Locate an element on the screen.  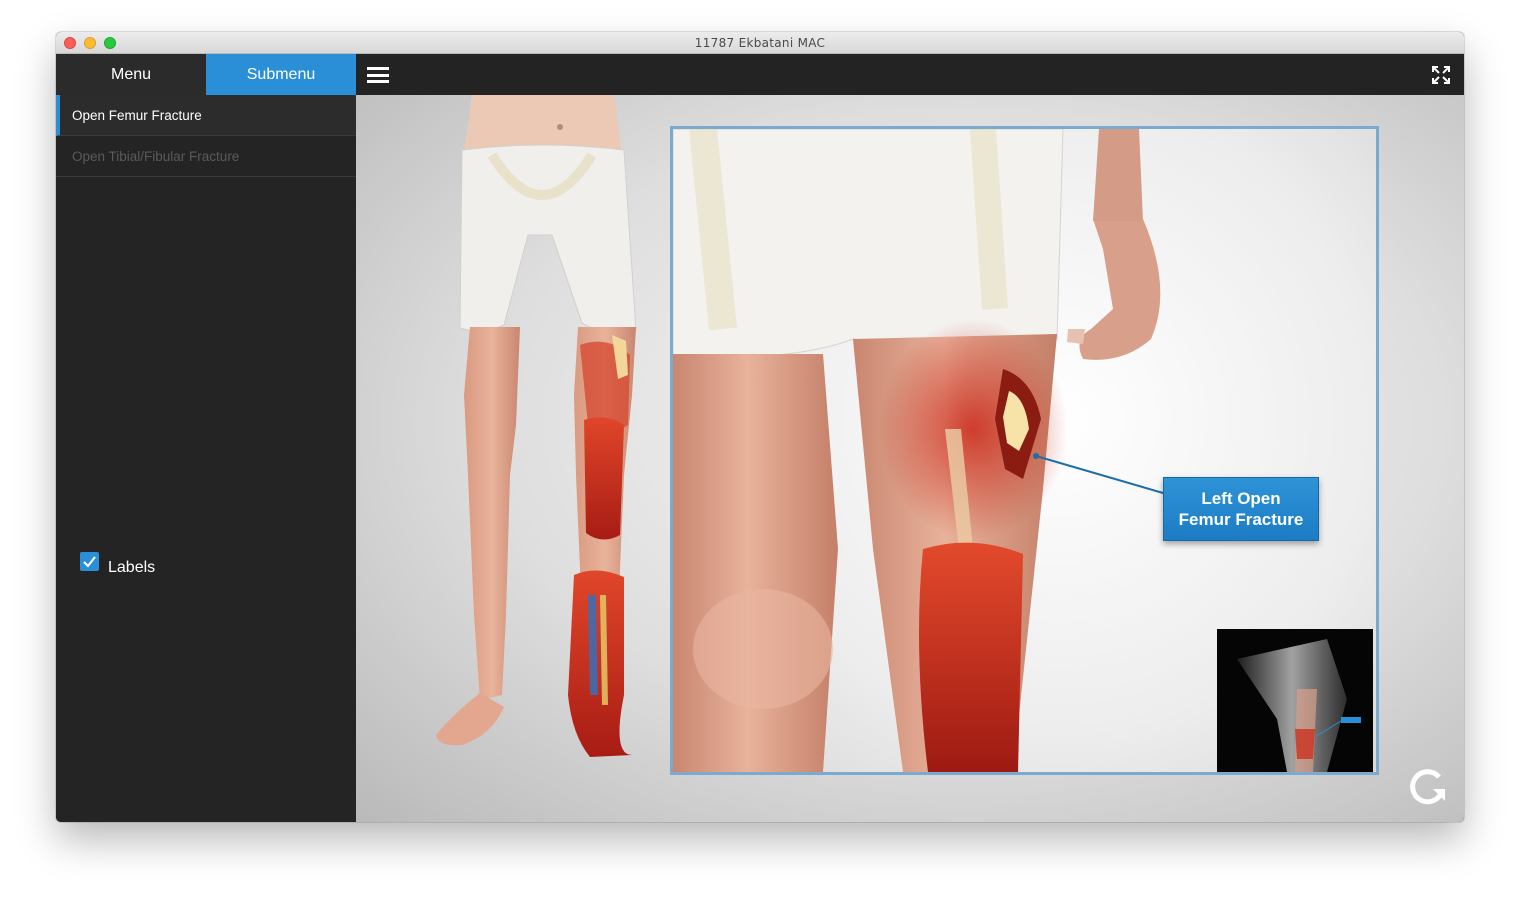
fullscreen-icon is located at coordinates (1441, 75).